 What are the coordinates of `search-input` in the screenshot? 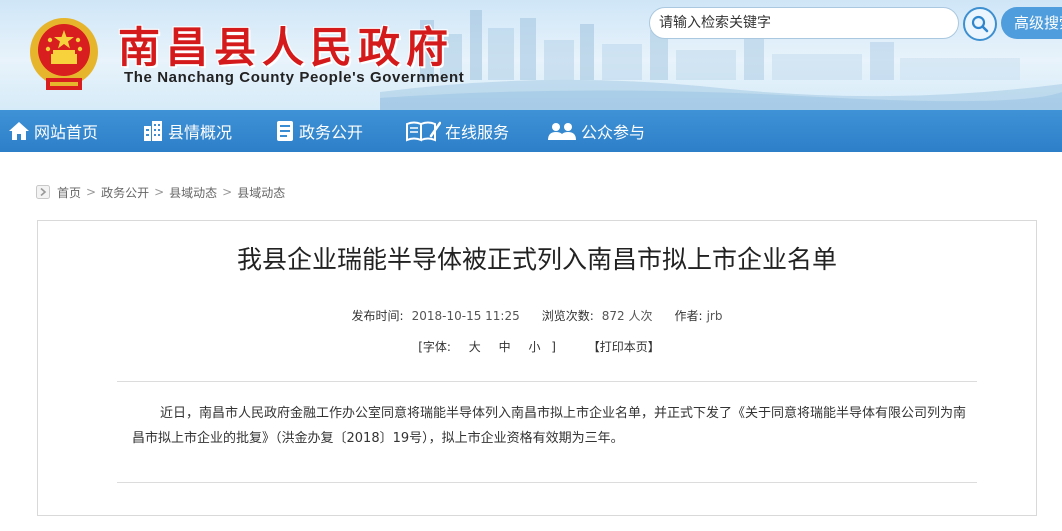 It's located at (804, 23).